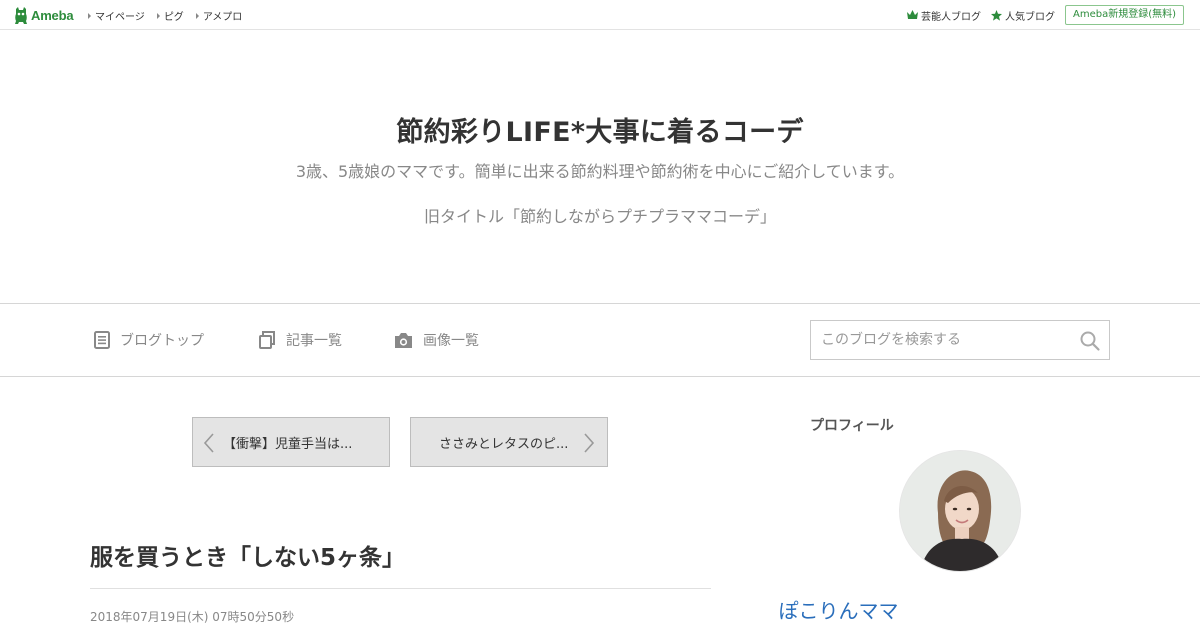 This screenshot has width=1200, height=630. What do you see at coordinates (21, 15) in the screenshot?
I see `ameba-logo-icon` at bounding box center [21, 15].